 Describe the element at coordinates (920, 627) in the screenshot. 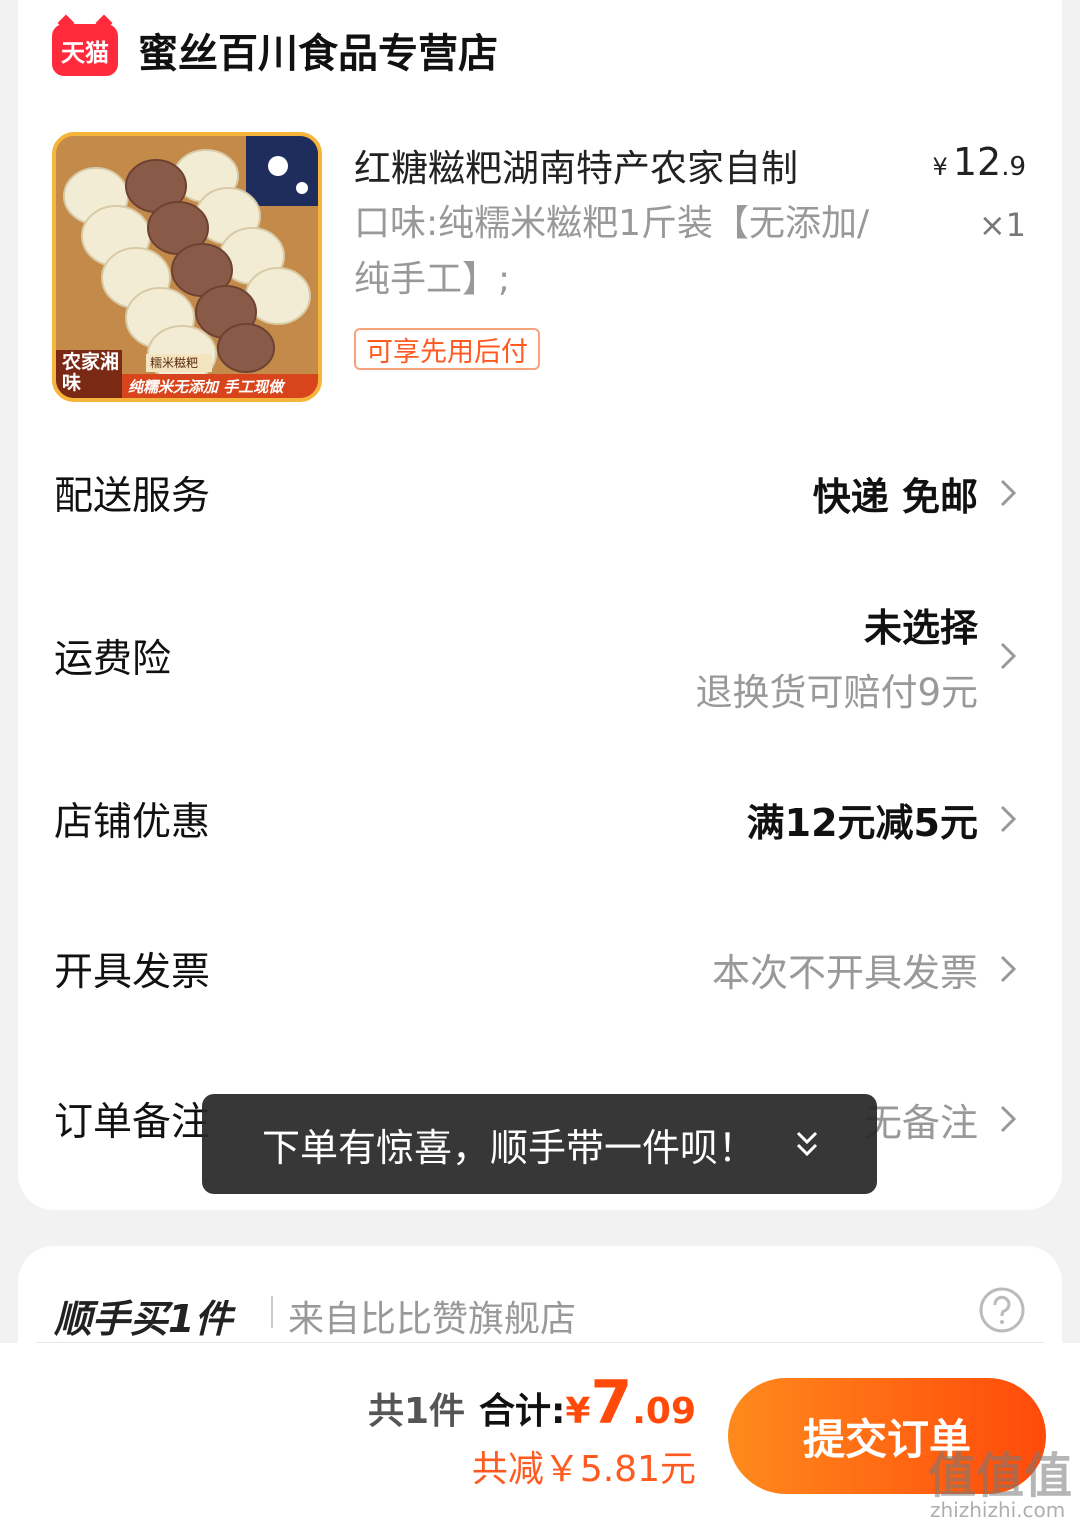

I see `insurance-value: 未选择` at that location.